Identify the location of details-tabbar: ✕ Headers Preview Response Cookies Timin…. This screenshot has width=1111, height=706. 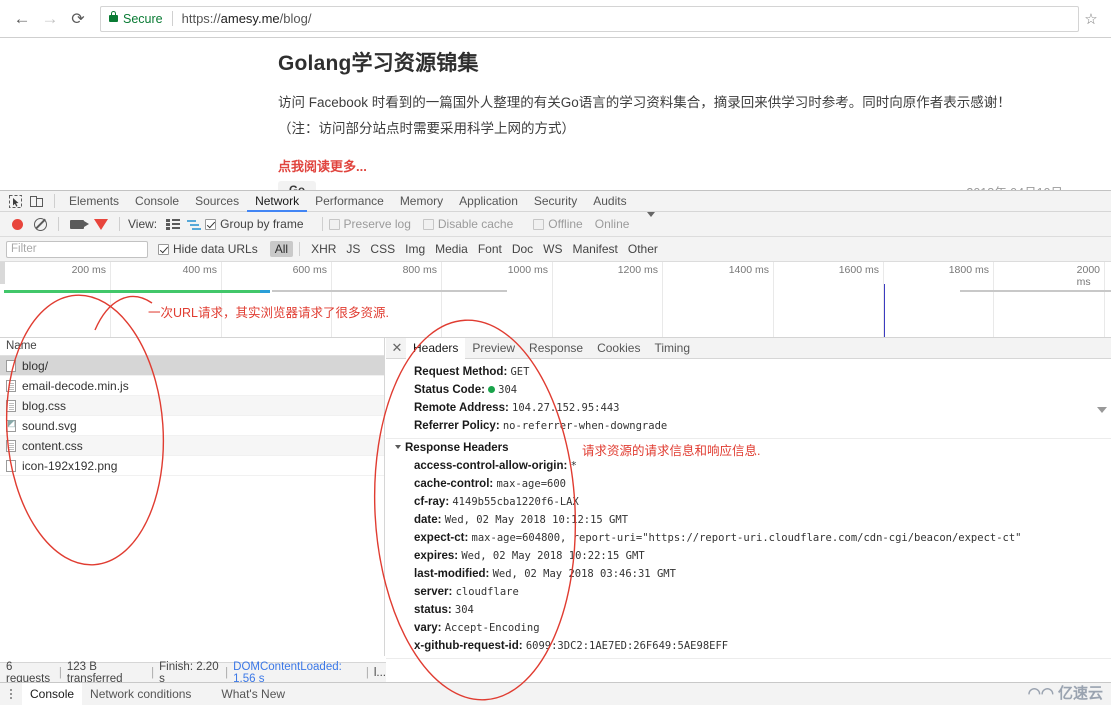
(748, 348).